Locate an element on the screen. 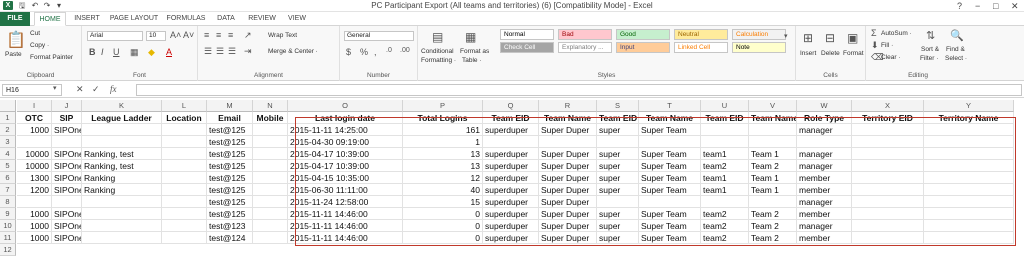 Image resolution: width=1024 pixels, height=257 pixels. column-header-r: R is located at coordinates (568, 106).